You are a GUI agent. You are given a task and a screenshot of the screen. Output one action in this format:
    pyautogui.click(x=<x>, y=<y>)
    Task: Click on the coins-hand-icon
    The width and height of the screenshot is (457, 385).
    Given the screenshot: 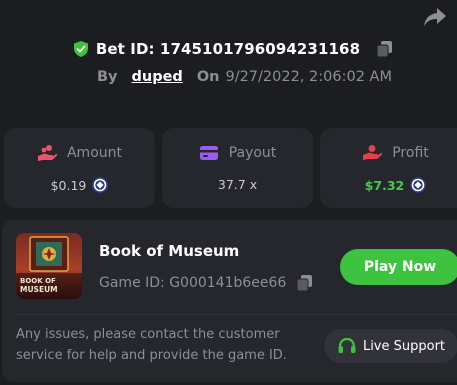 What is the action you would take?
    pyautogui.click(x=47, y=153)
    